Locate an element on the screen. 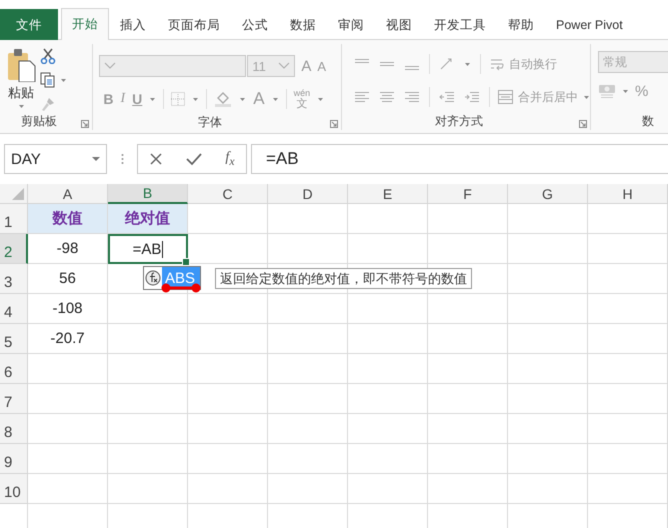 The height and width of the screenshot is (528, 668). clipboard-icon is located at coordinates (21, 65).